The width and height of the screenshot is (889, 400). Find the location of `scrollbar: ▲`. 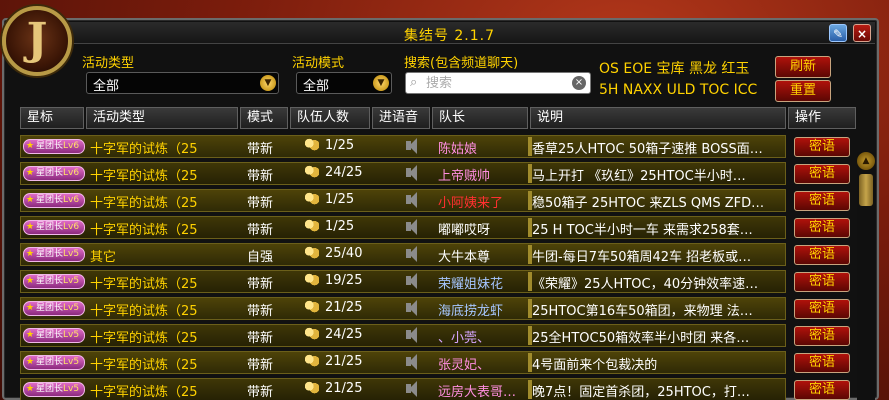

scrollbar: ▲ is located at coordinates (866, 276).